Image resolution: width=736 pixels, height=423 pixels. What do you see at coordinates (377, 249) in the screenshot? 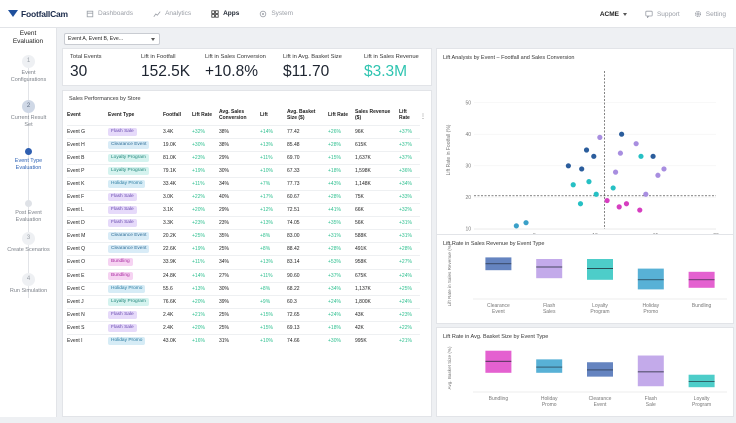
I see `table-cell: 491K` at bounding box center [377, 249].